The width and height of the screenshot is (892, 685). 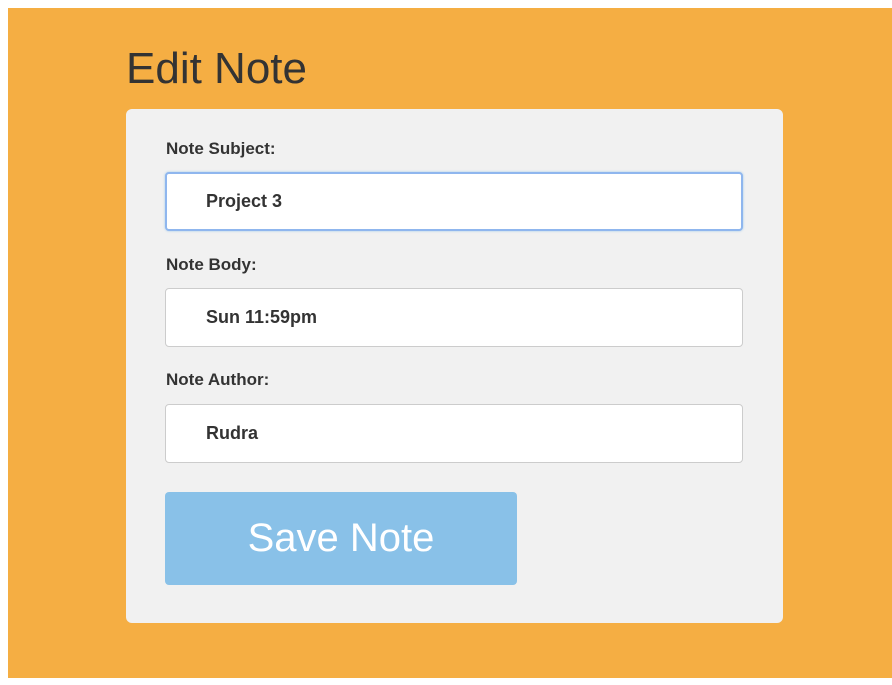 I want to click on note-author-label: Note Author:, so click(x=218, y=379).